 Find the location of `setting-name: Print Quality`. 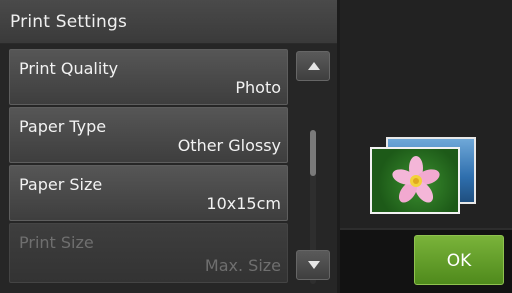

setting-name: Print Quality is located at coordinates (69, 68).